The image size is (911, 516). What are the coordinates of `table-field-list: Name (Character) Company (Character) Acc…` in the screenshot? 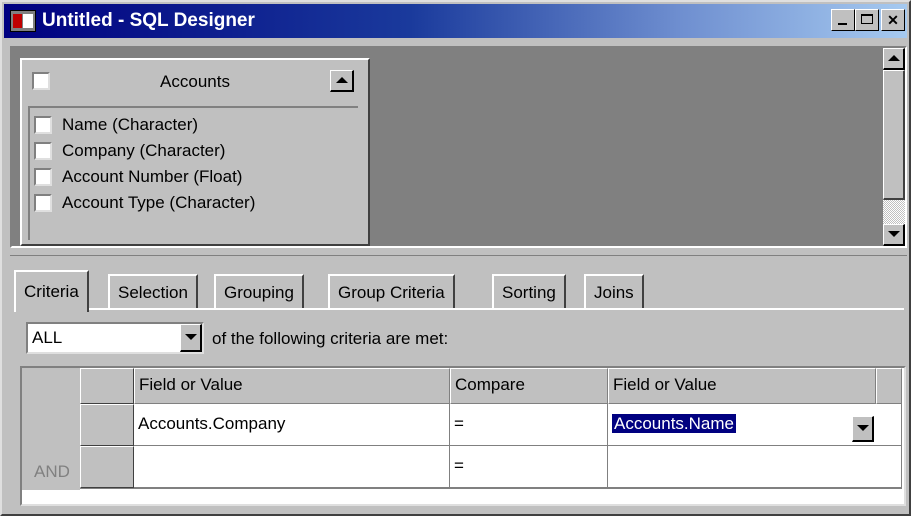 It's located at (193, 173).